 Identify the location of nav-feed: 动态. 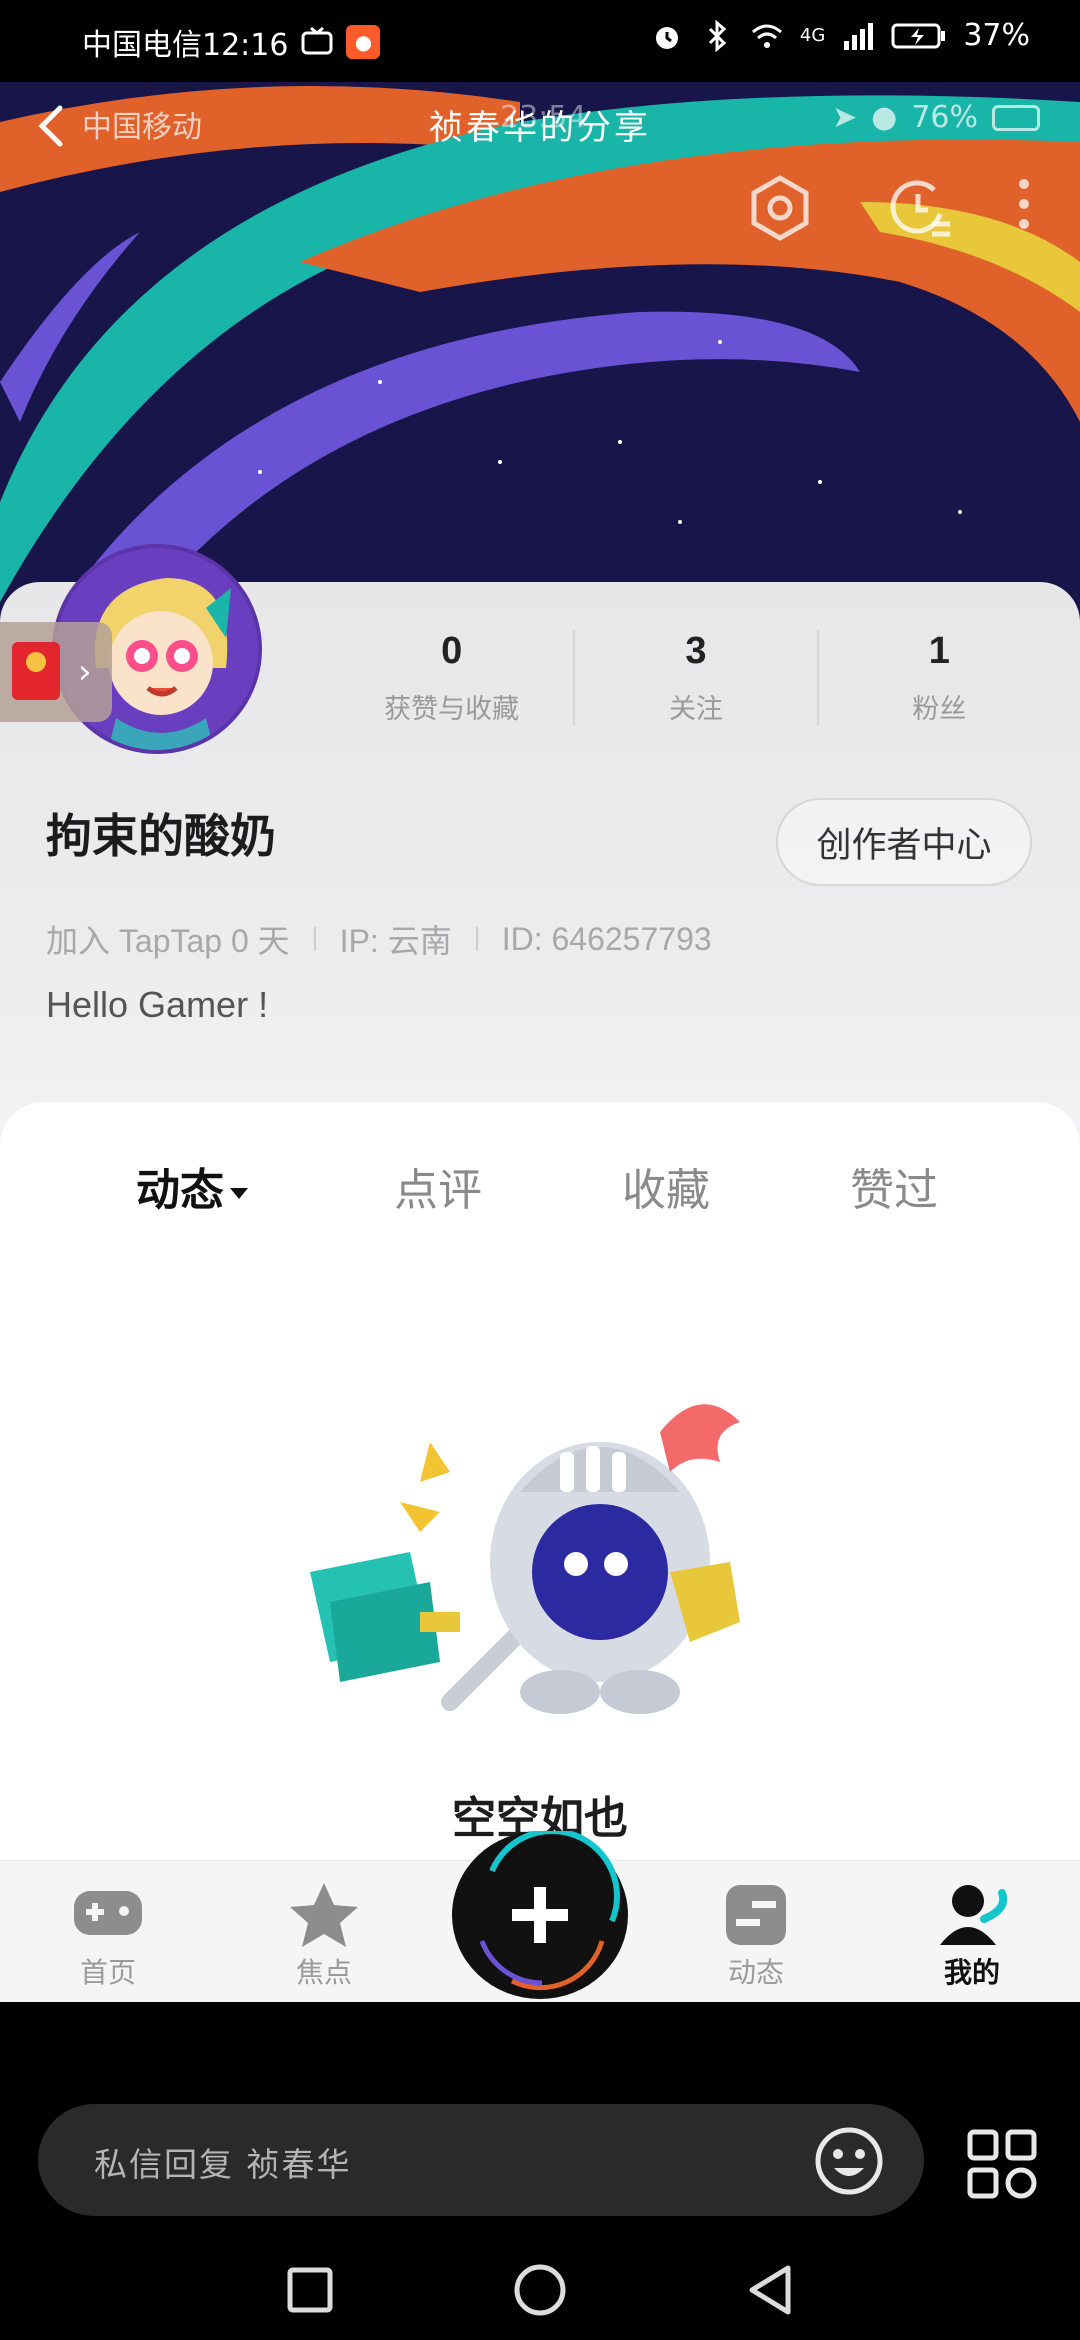
(756, 1935).